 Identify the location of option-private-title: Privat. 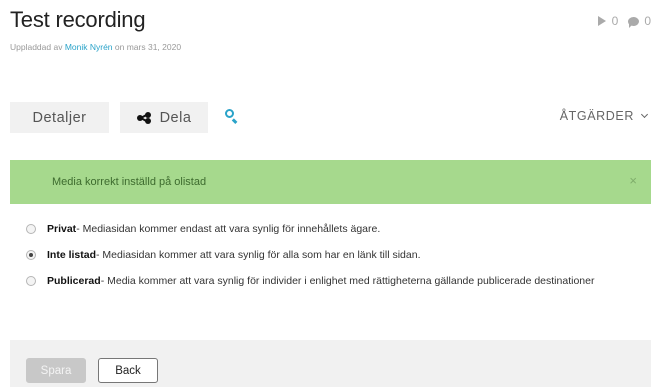
(62, 229).